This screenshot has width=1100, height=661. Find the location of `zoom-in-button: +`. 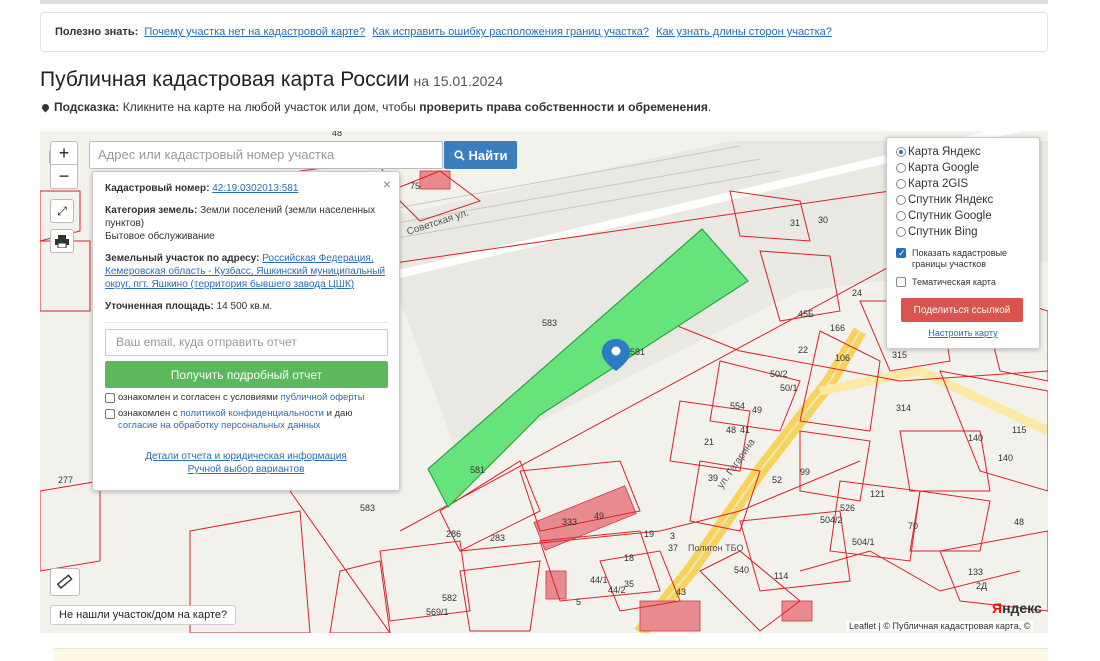

zoom-in-button: + is located at coordinates (64, 153).